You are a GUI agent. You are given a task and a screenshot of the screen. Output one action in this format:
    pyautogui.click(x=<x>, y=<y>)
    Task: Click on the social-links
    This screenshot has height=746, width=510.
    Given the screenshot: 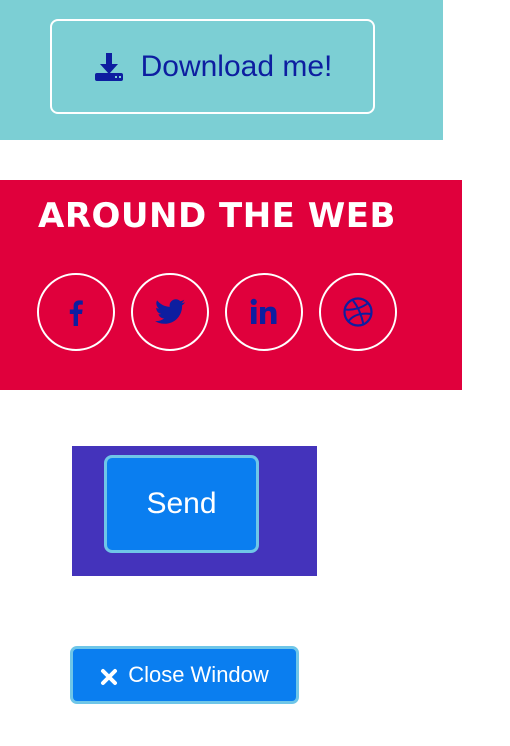 What is the action you would take?
    pyautogui.click(x=225, y=312)
    